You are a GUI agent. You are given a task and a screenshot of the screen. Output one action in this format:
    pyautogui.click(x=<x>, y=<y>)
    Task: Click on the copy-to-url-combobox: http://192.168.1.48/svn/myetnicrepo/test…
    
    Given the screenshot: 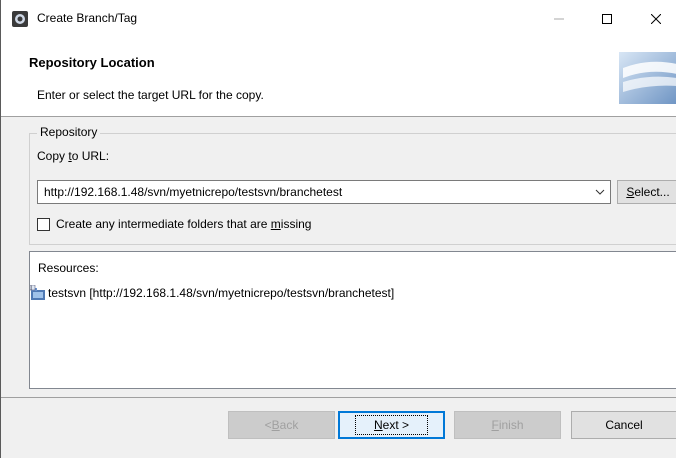 What is the action you would take?
    pyautogui.click(x=324, y=192)
    